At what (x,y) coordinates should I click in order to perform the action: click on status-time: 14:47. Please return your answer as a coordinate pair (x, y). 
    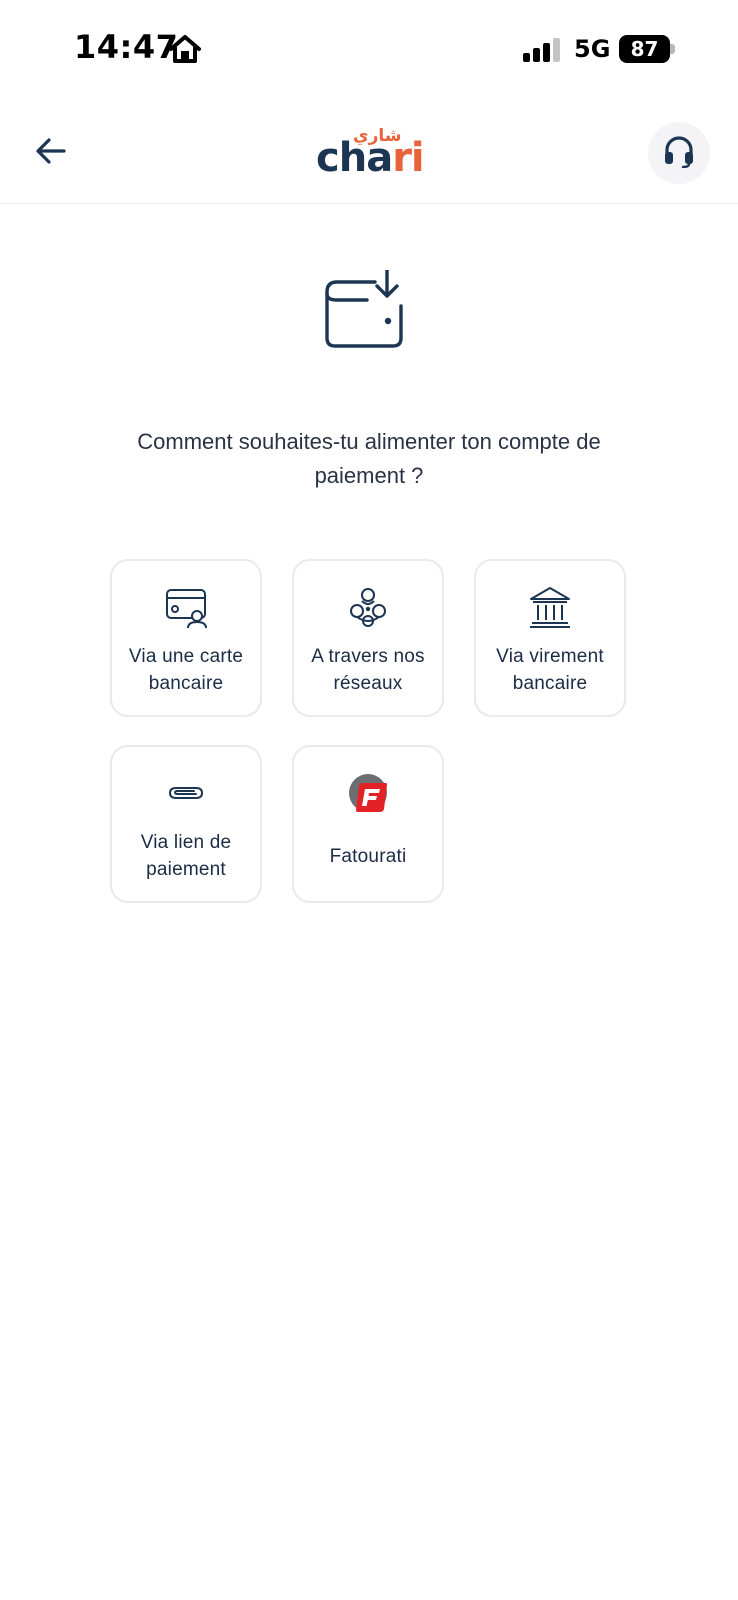
    Looking at the image, I should click on (126, 47).